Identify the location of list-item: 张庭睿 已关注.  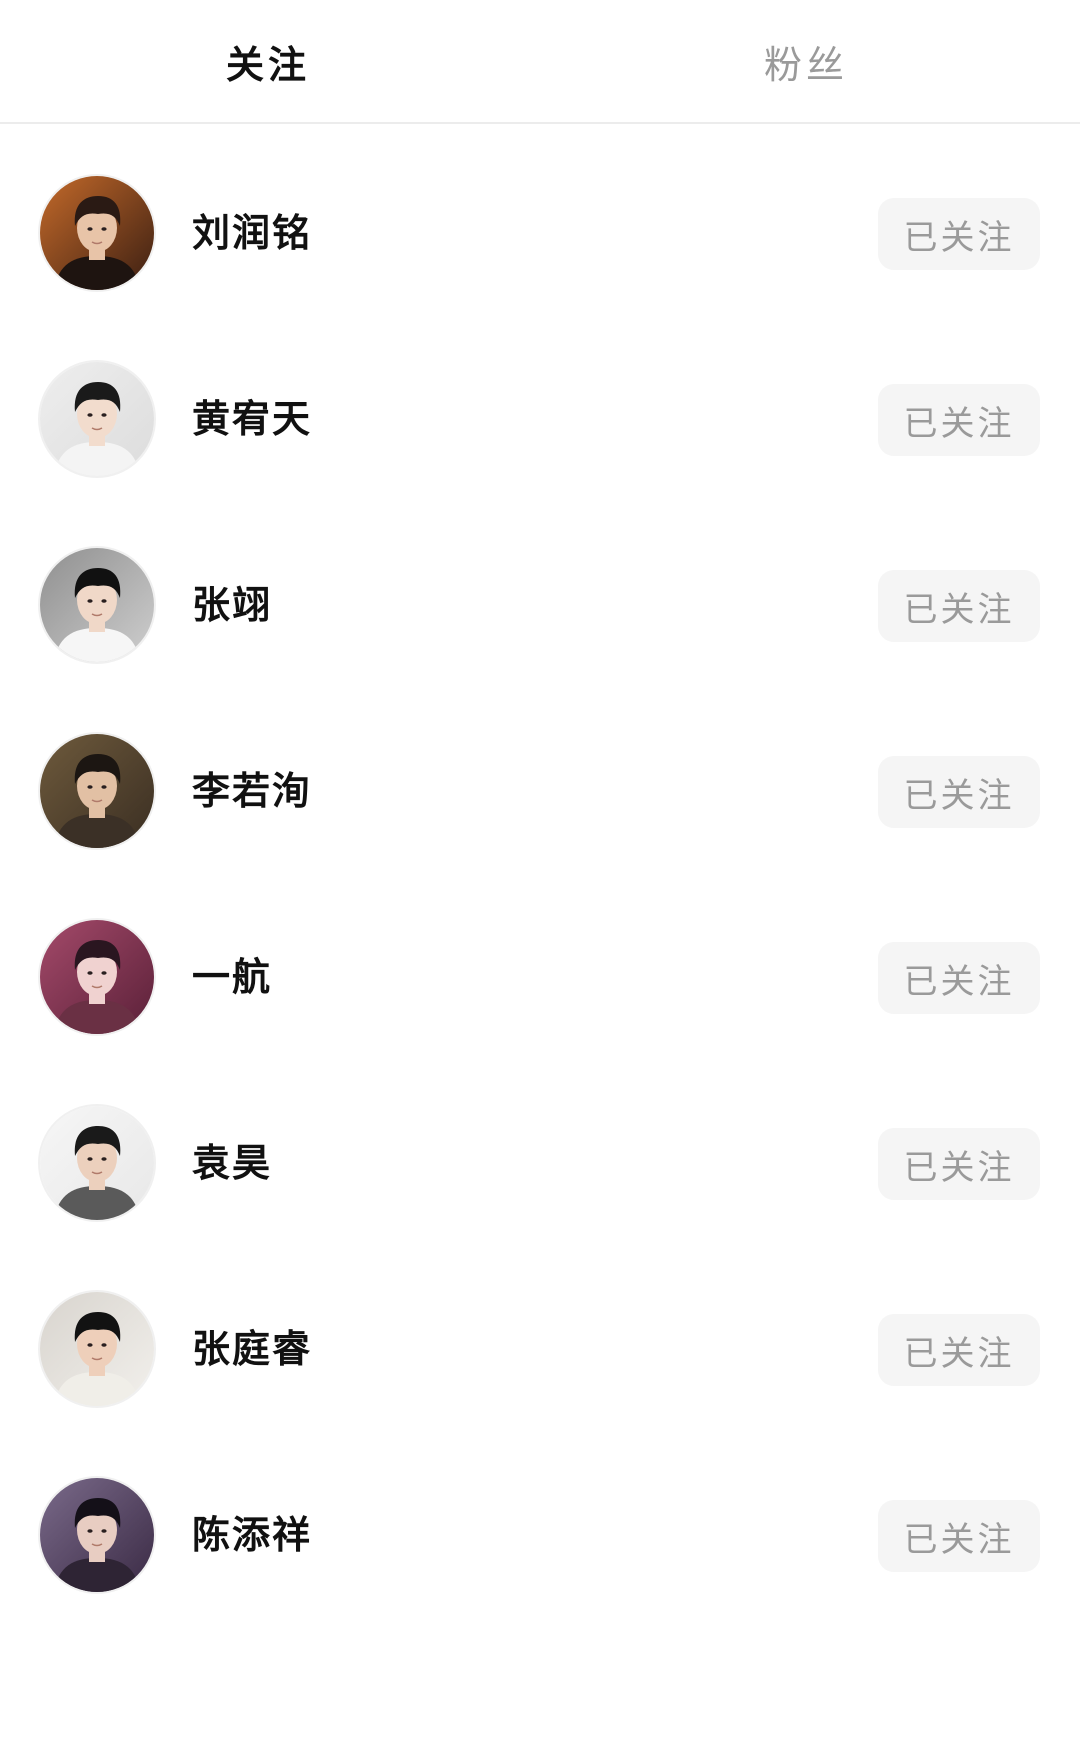
(540, 1333).